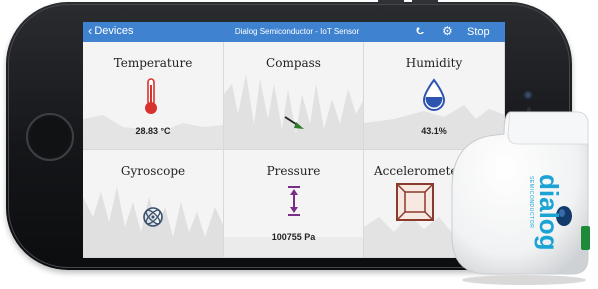 This screenshot has width=598, height=289. What do you see at coordinates (420, 33) in the screenshot?
I see `magnet-icon` at bounding box center [420, 33].